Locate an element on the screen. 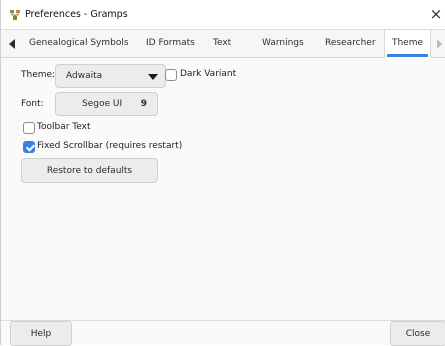 This screenshot has width=445, height=346. help-button: Help is located at coordinates (41, 333).